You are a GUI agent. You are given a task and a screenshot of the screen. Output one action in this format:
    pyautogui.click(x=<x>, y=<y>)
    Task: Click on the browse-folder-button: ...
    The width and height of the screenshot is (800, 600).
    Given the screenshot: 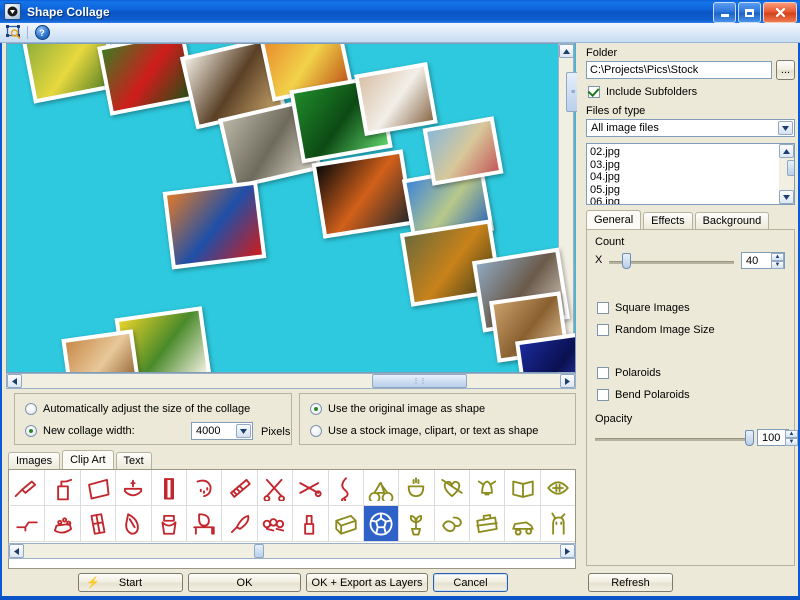 What is the action you would take?
    pyautogui.click(x=785, y=70)
    